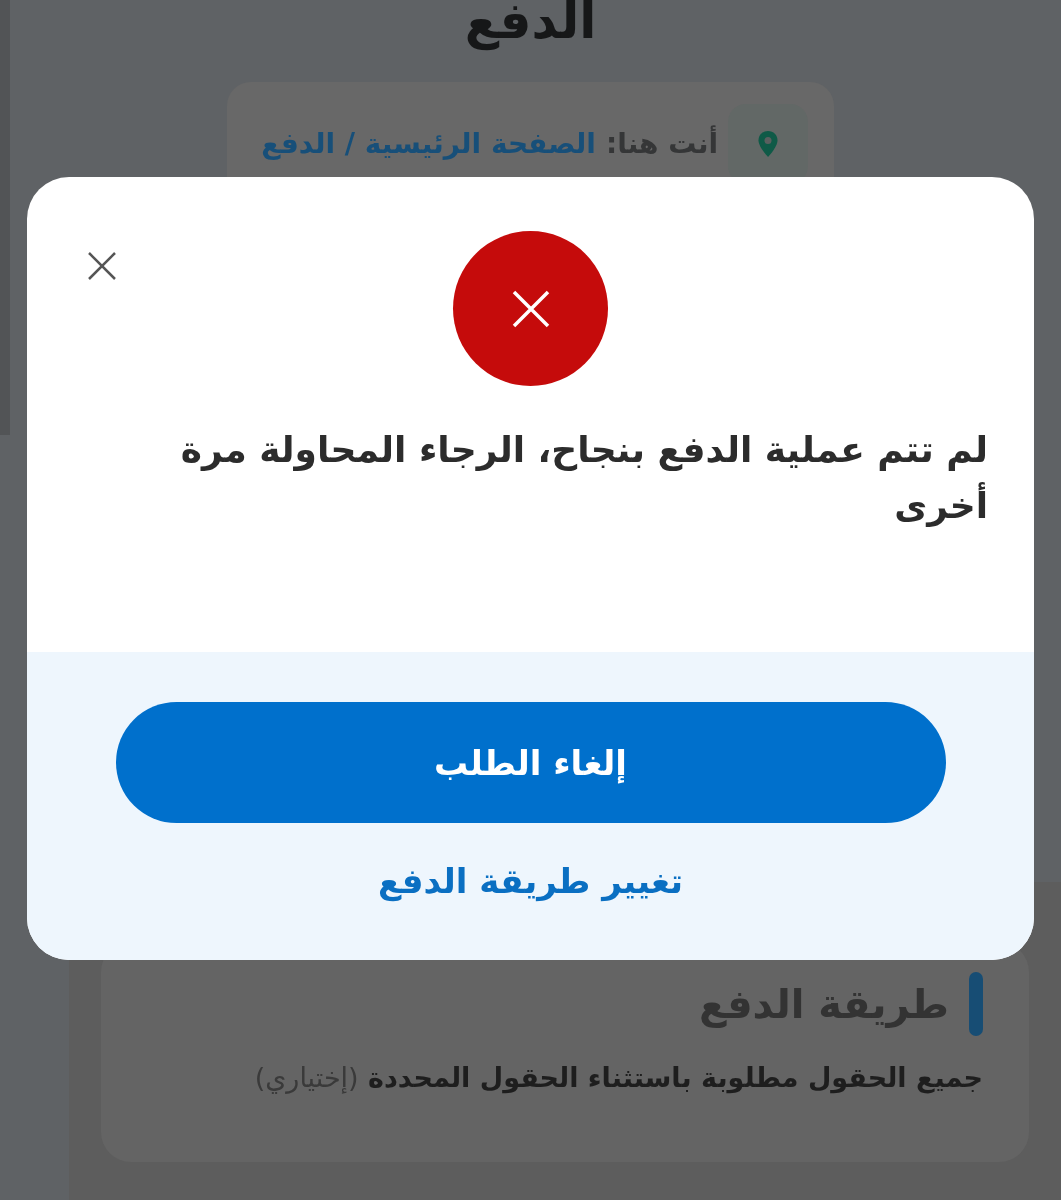  I want to click on error-message: لم تتم عملية الدفع بنجاح، الرجاء المحاولة مرة أخرى, so click(583, 478).